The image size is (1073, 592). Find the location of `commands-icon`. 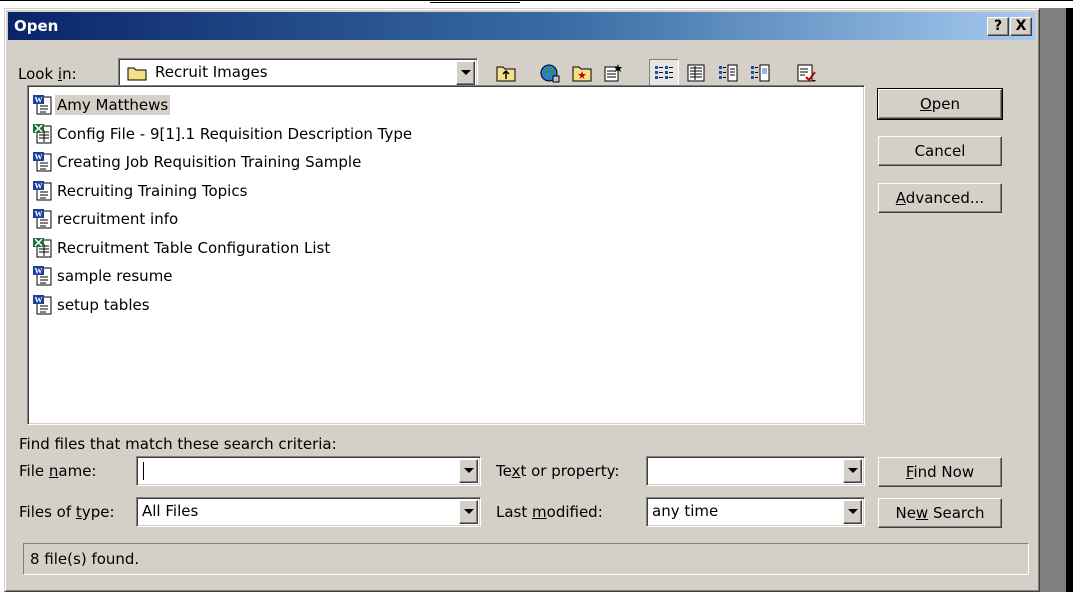

commands-icon is located at coordinates (806, 73).